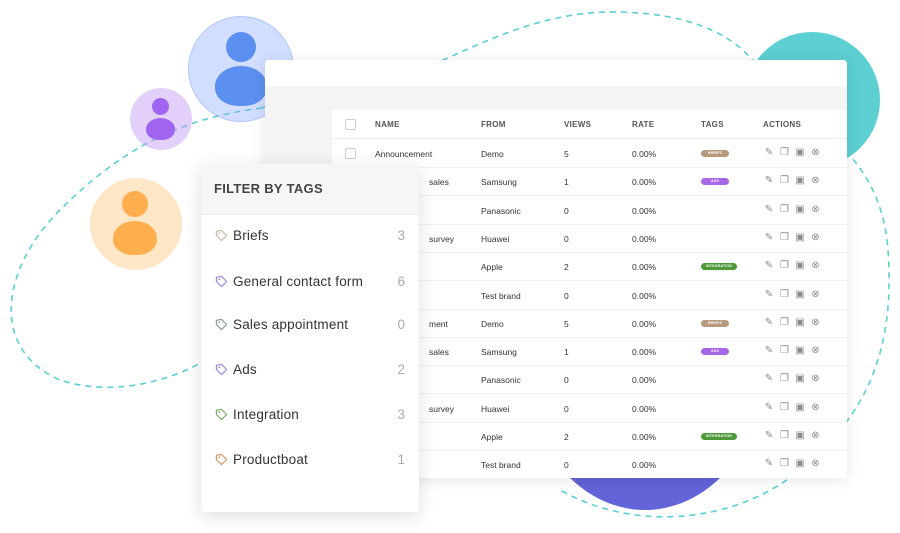 The height and width of the screenshot is (533, 900). What do you see at coordinates (310, 416) in the screenshot?
I see `filter-tag-item: Integration 3` at bounding box center [310, 416].